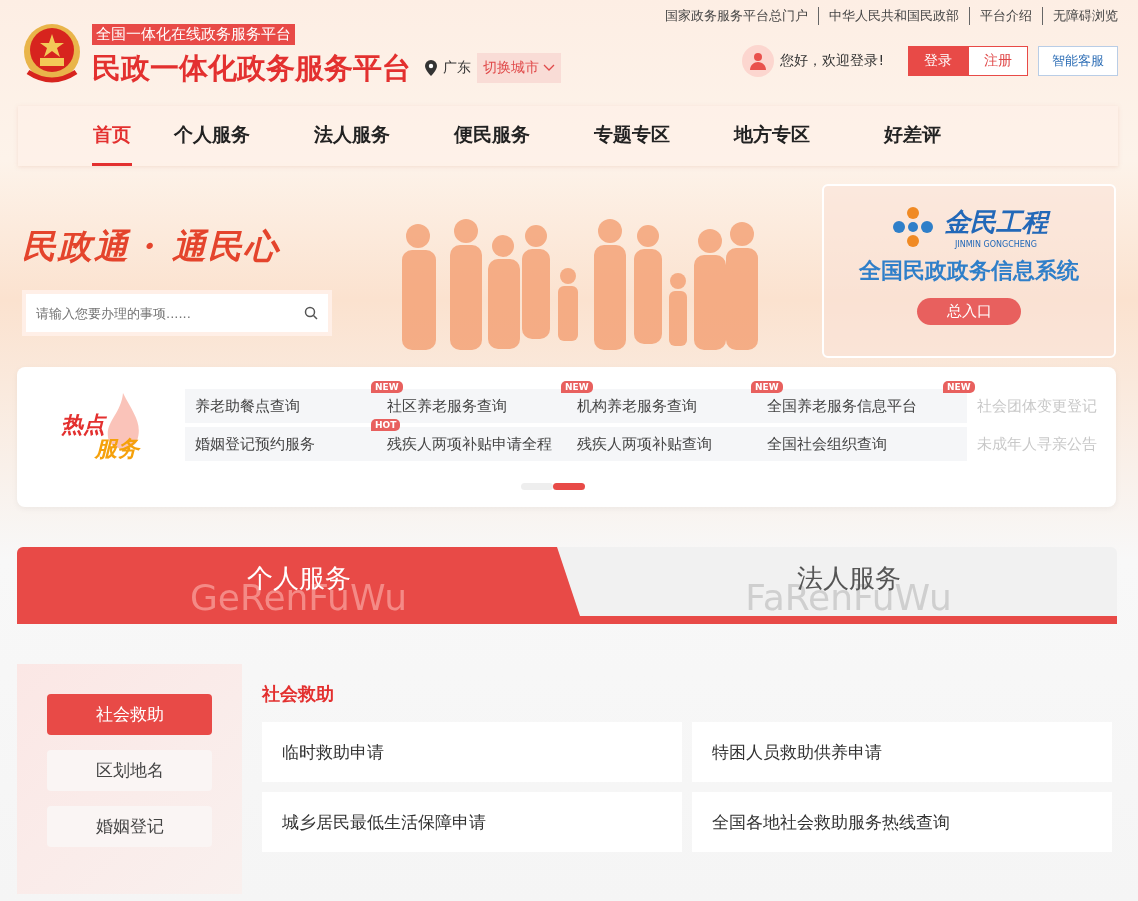 This screenshot has height=901, width=1138. I want to click on carousel-indicator, so click(568, 486).